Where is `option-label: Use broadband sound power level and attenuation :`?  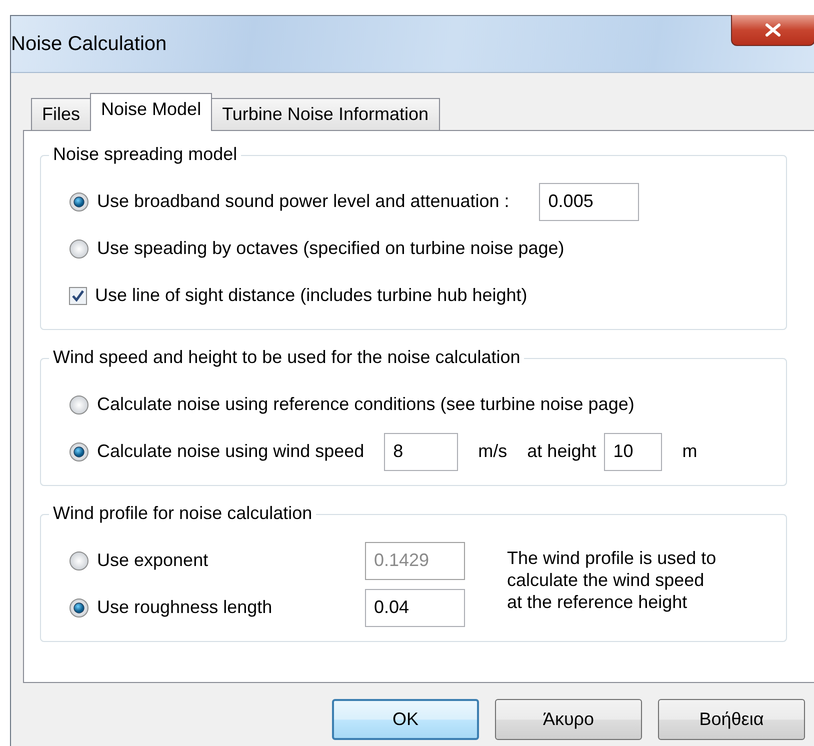
option-label: Use broadband sound power level and attenuation : is located at coordinates (303, 201).